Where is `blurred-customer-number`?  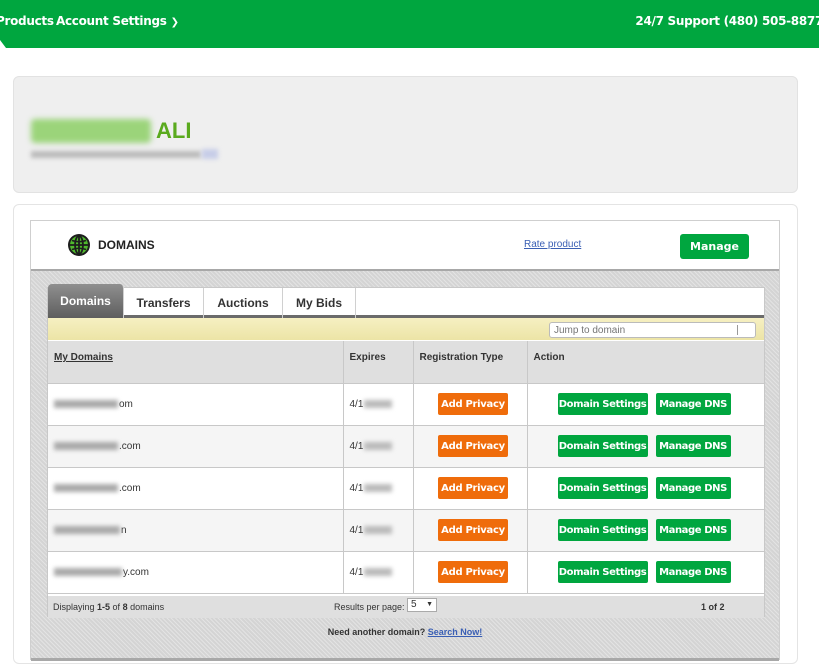
blurred-customer-number is located at coordinates (116, 154).